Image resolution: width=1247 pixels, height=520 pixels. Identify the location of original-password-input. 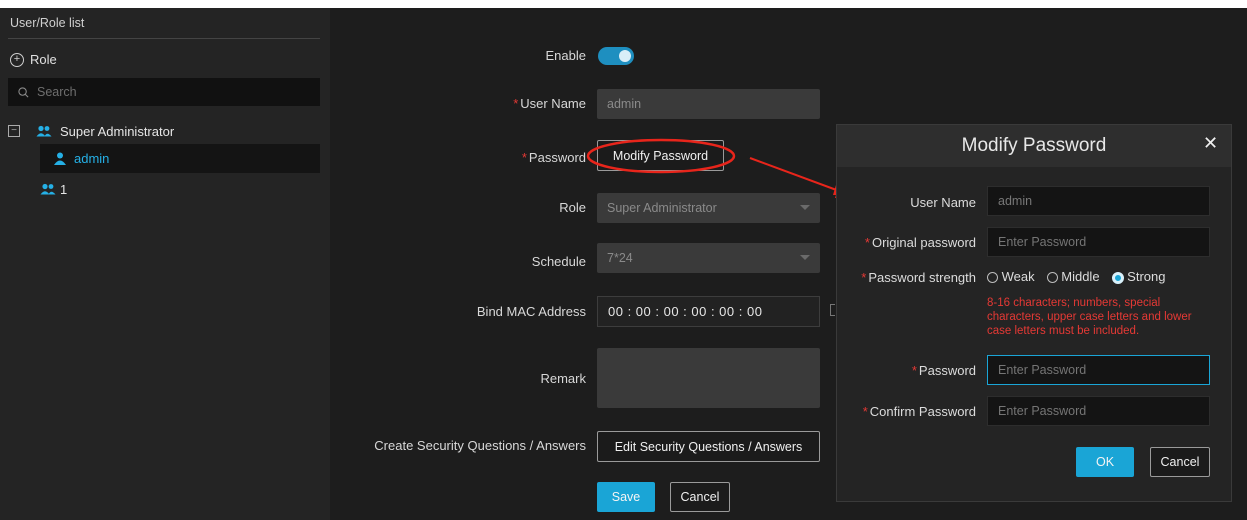
(1094, 242).